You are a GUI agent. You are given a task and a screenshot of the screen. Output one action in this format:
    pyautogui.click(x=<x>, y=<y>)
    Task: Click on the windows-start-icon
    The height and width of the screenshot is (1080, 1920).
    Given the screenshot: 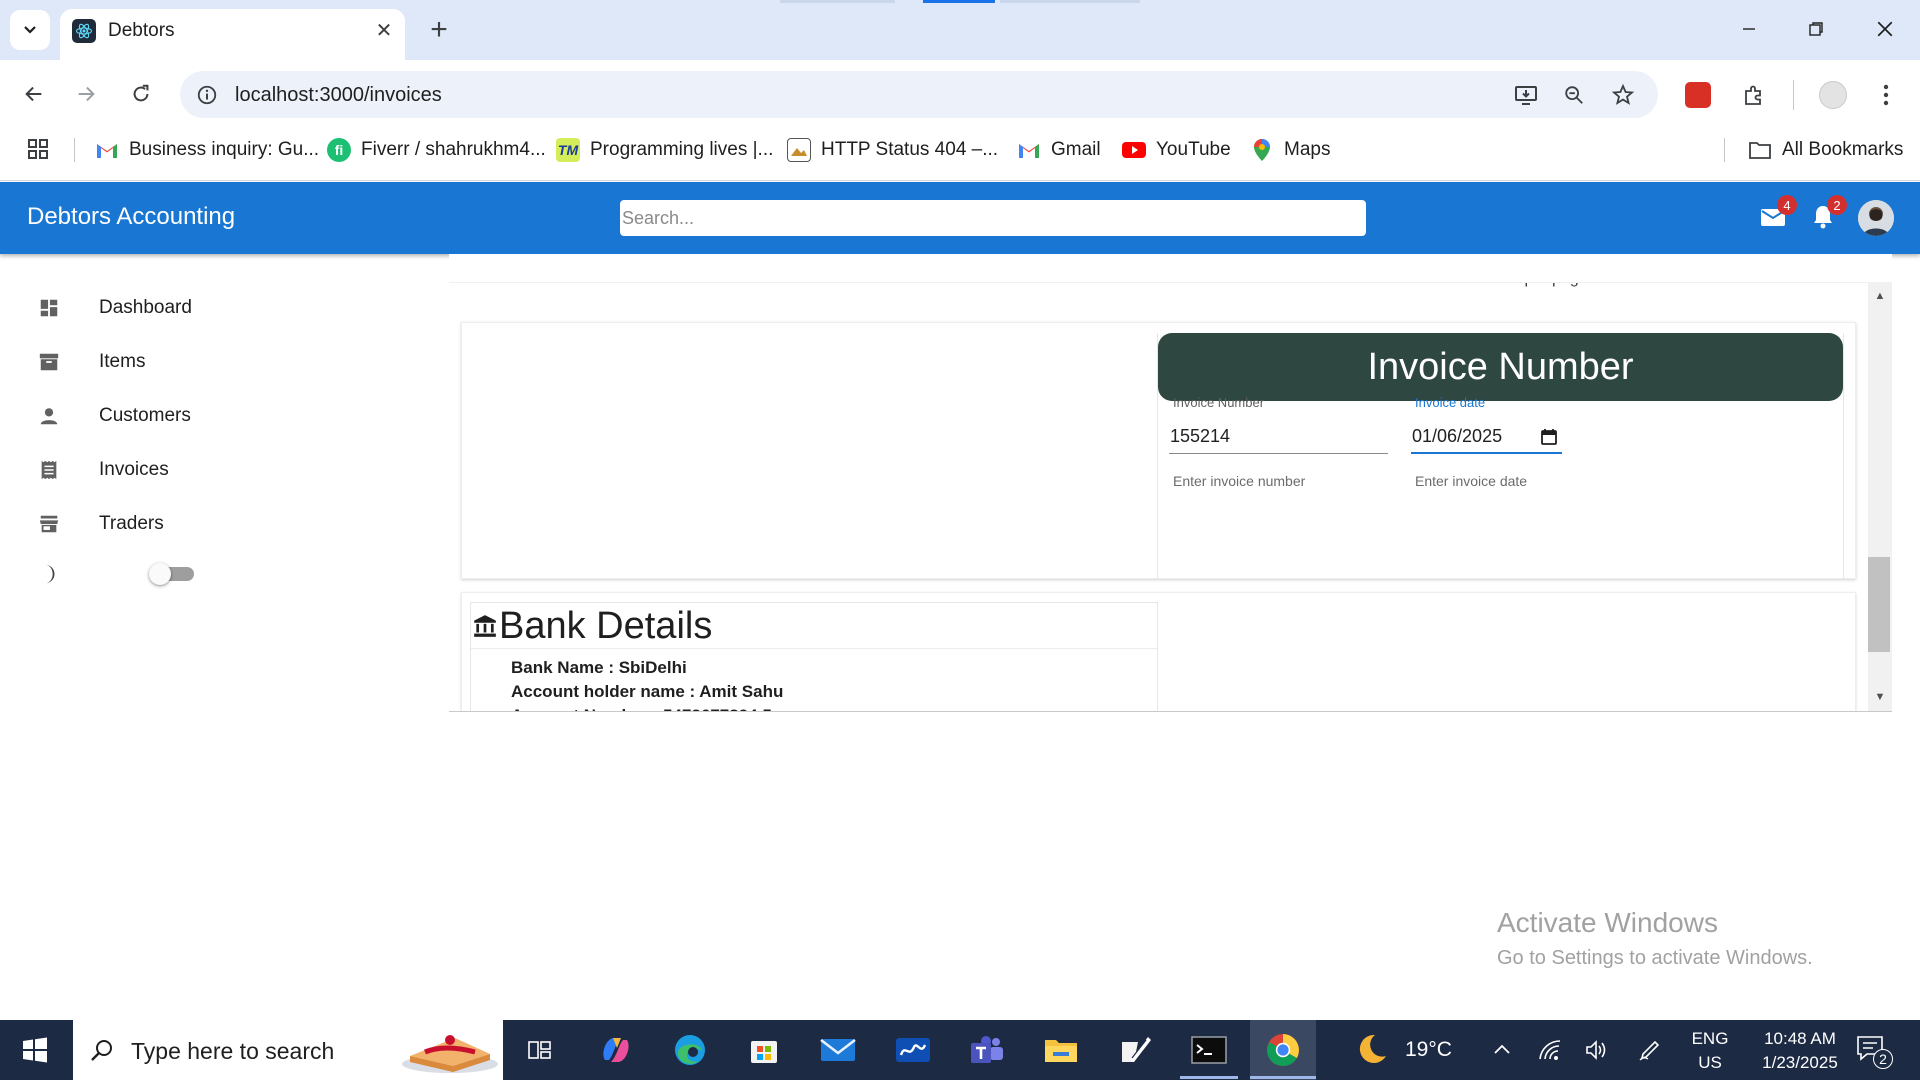 What is the action you would take?
    pyautogui.click(x=35, y=1050)
    